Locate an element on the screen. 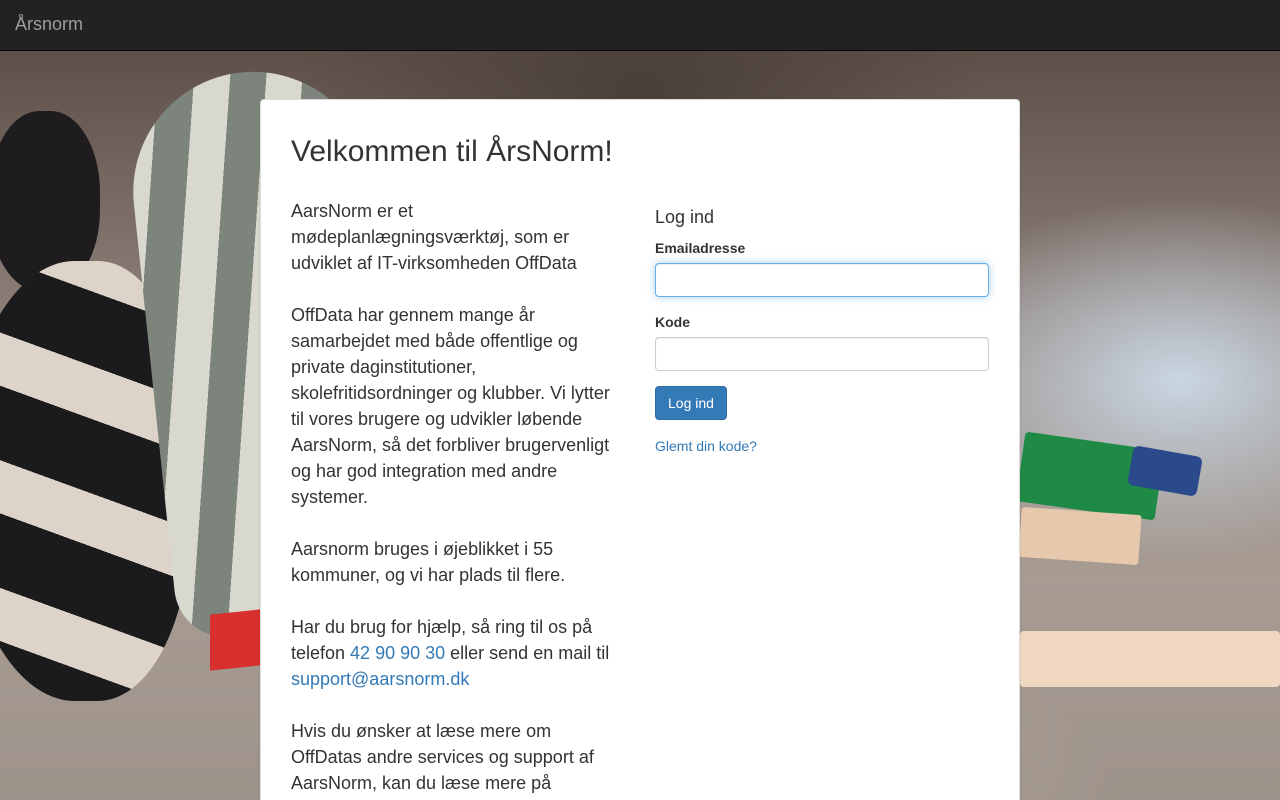  login-button: Log ind is located at coordinates (691, 403).